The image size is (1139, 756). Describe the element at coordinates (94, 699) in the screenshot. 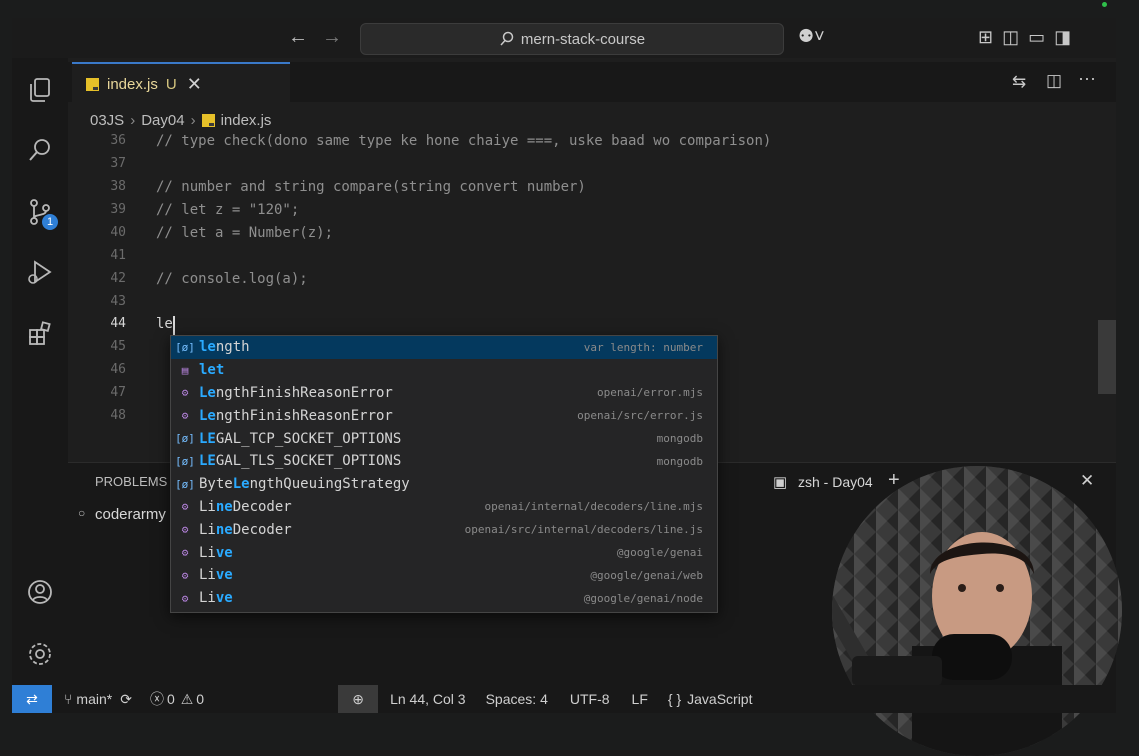

I see `branch-name: main*` at that location.